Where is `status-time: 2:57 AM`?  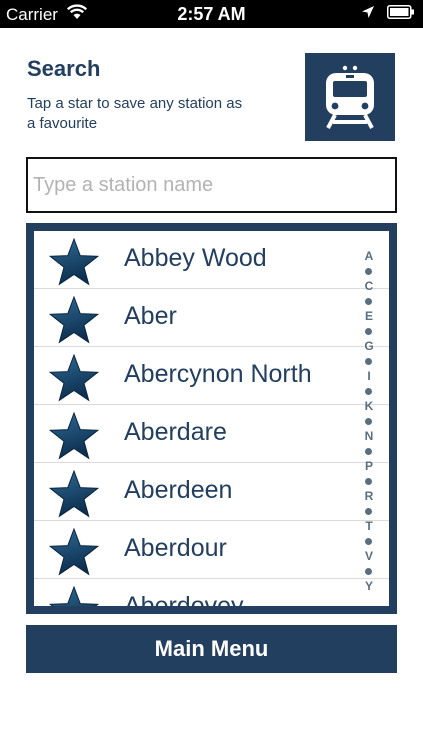 status-time: 2:57 AM is located at coordinates (211, 14).